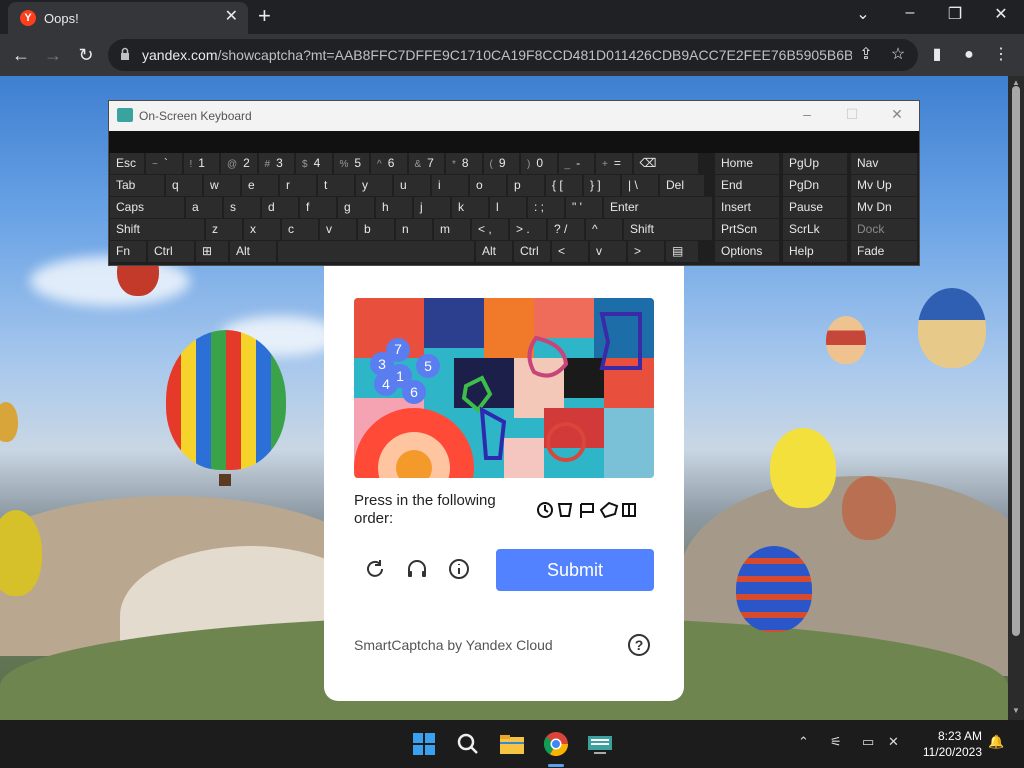 This screenshot has height=768, width=1024. What do you see at coordinates (201, 163) in the screenshot?
I see `osk-key: ! 1` at bounding box center [201, 163].